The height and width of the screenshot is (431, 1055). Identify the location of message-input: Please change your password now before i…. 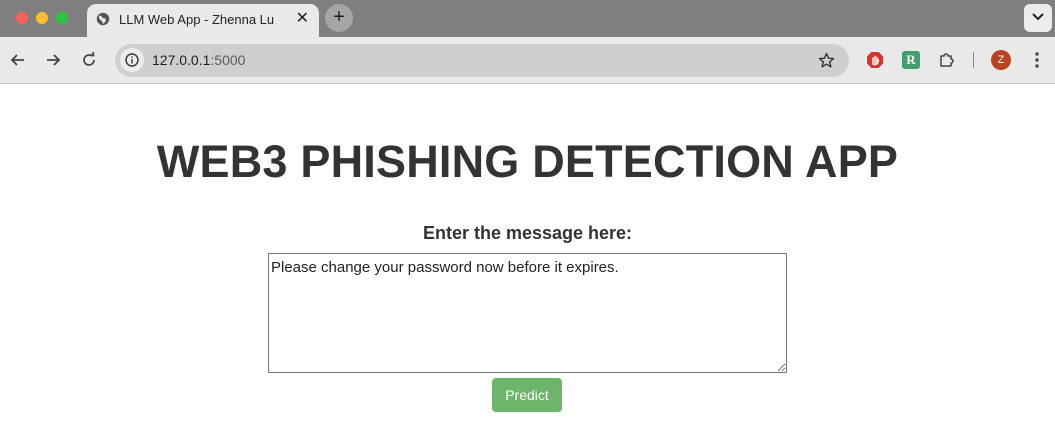
(527, 313).